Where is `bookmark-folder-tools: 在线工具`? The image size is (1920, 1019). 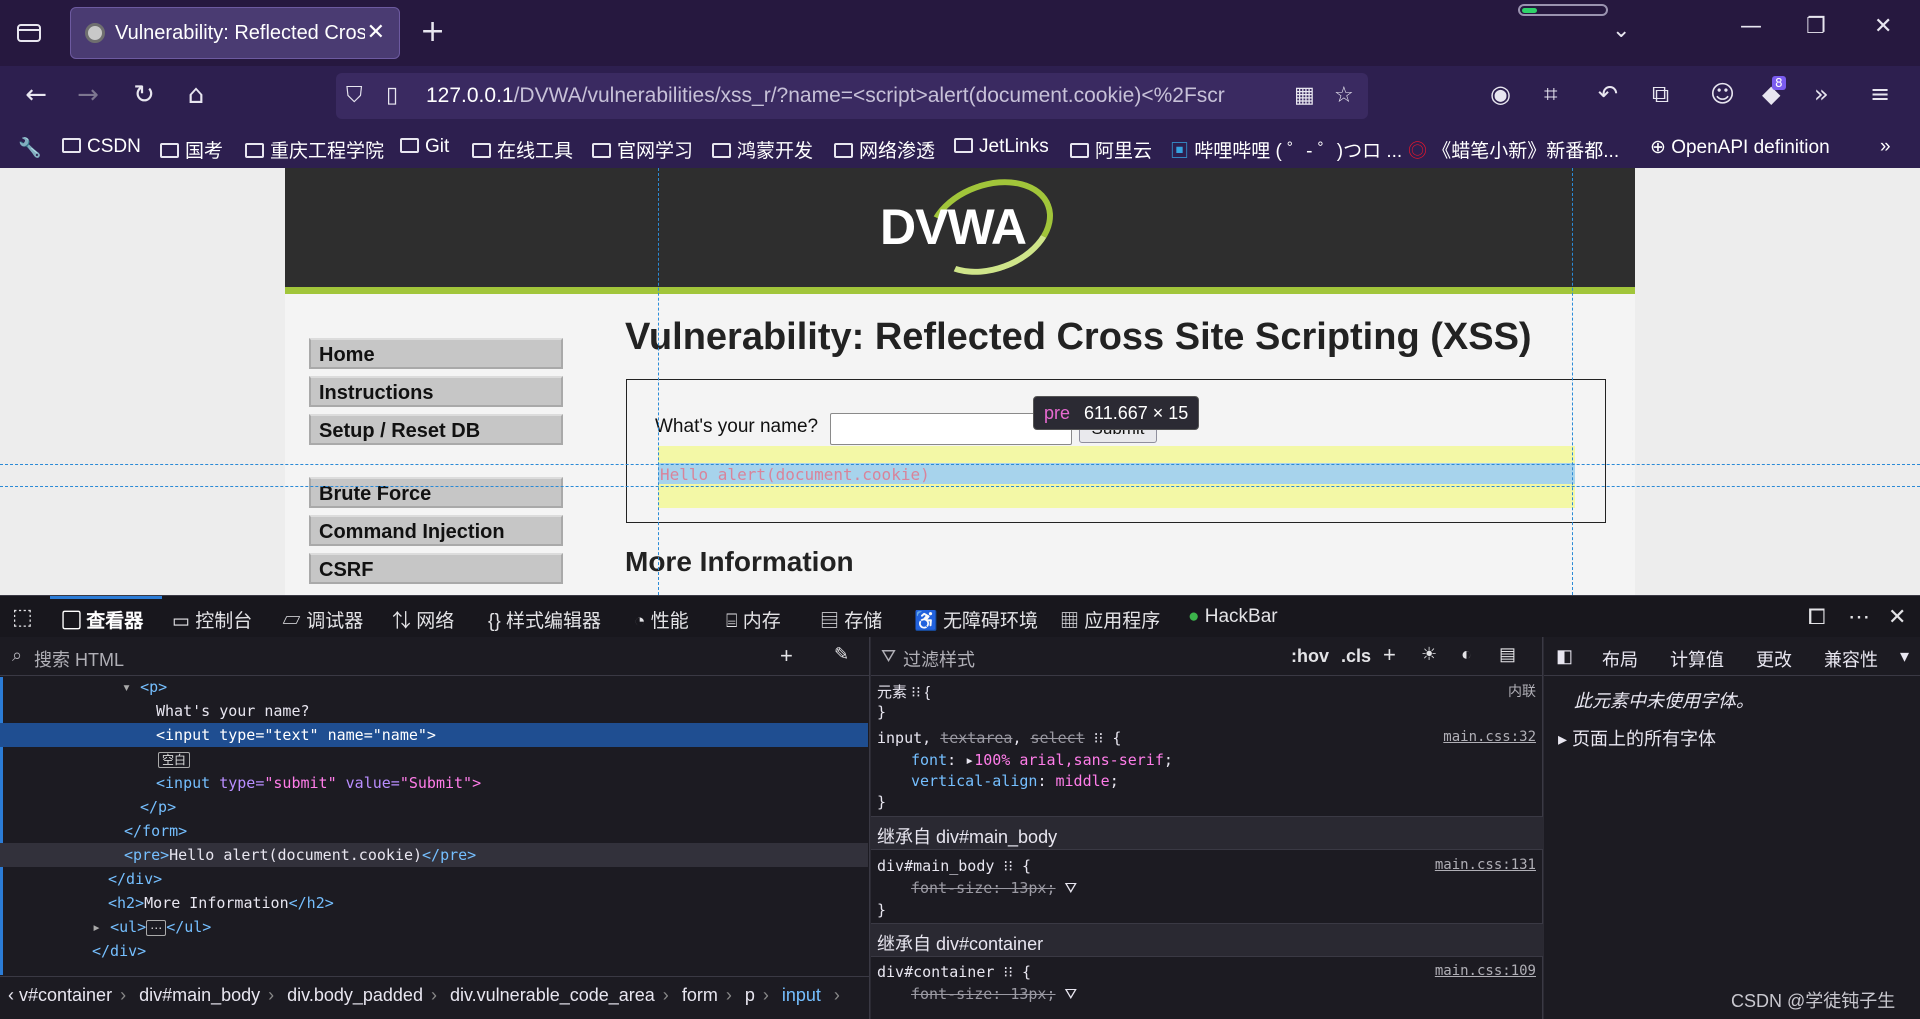
bookmark-folder-tools: 在线工具 is located at coordinates (522, 149).